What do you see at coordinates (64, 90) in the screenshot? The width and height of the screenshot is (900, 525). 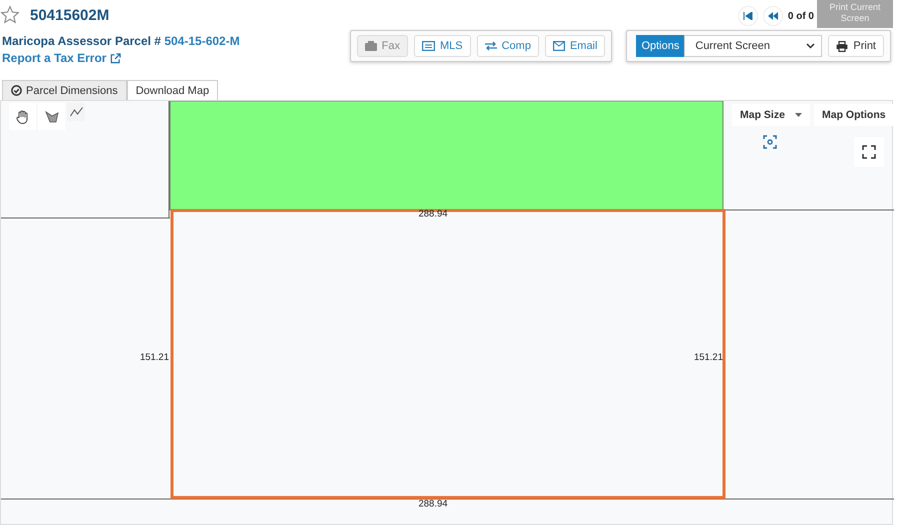 I see `tab: Parcel Dimensions` at bounding box center [64, 90].